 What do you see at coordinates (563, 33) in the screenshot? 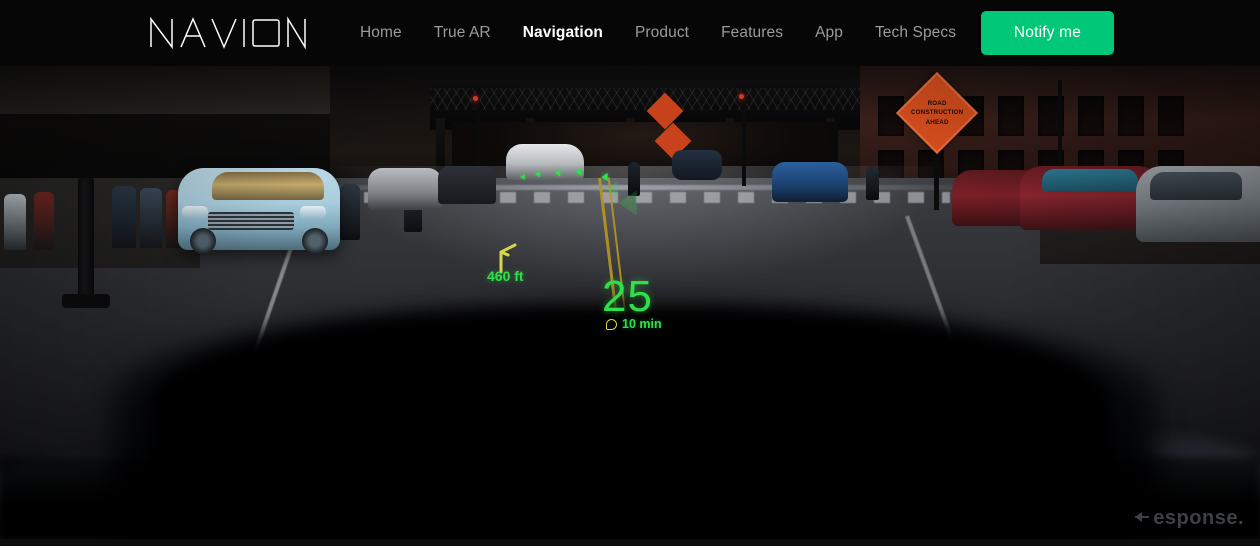
I see `nav-link-navigation: Navigation` at bounding box center [563, 33].